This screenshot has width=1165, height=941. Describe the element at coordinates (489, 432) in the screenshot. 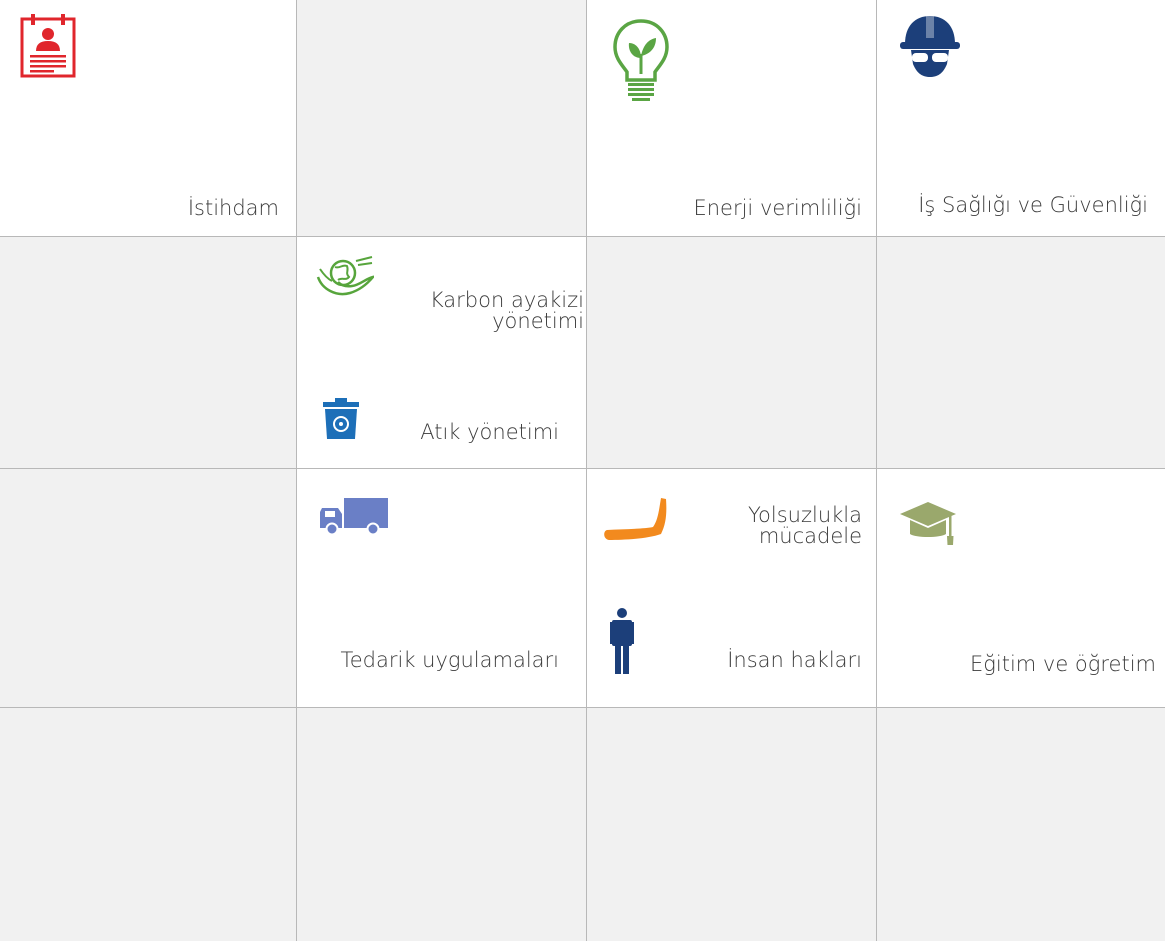

I see `topic-label-waste: Atık yönetimi` at that location.